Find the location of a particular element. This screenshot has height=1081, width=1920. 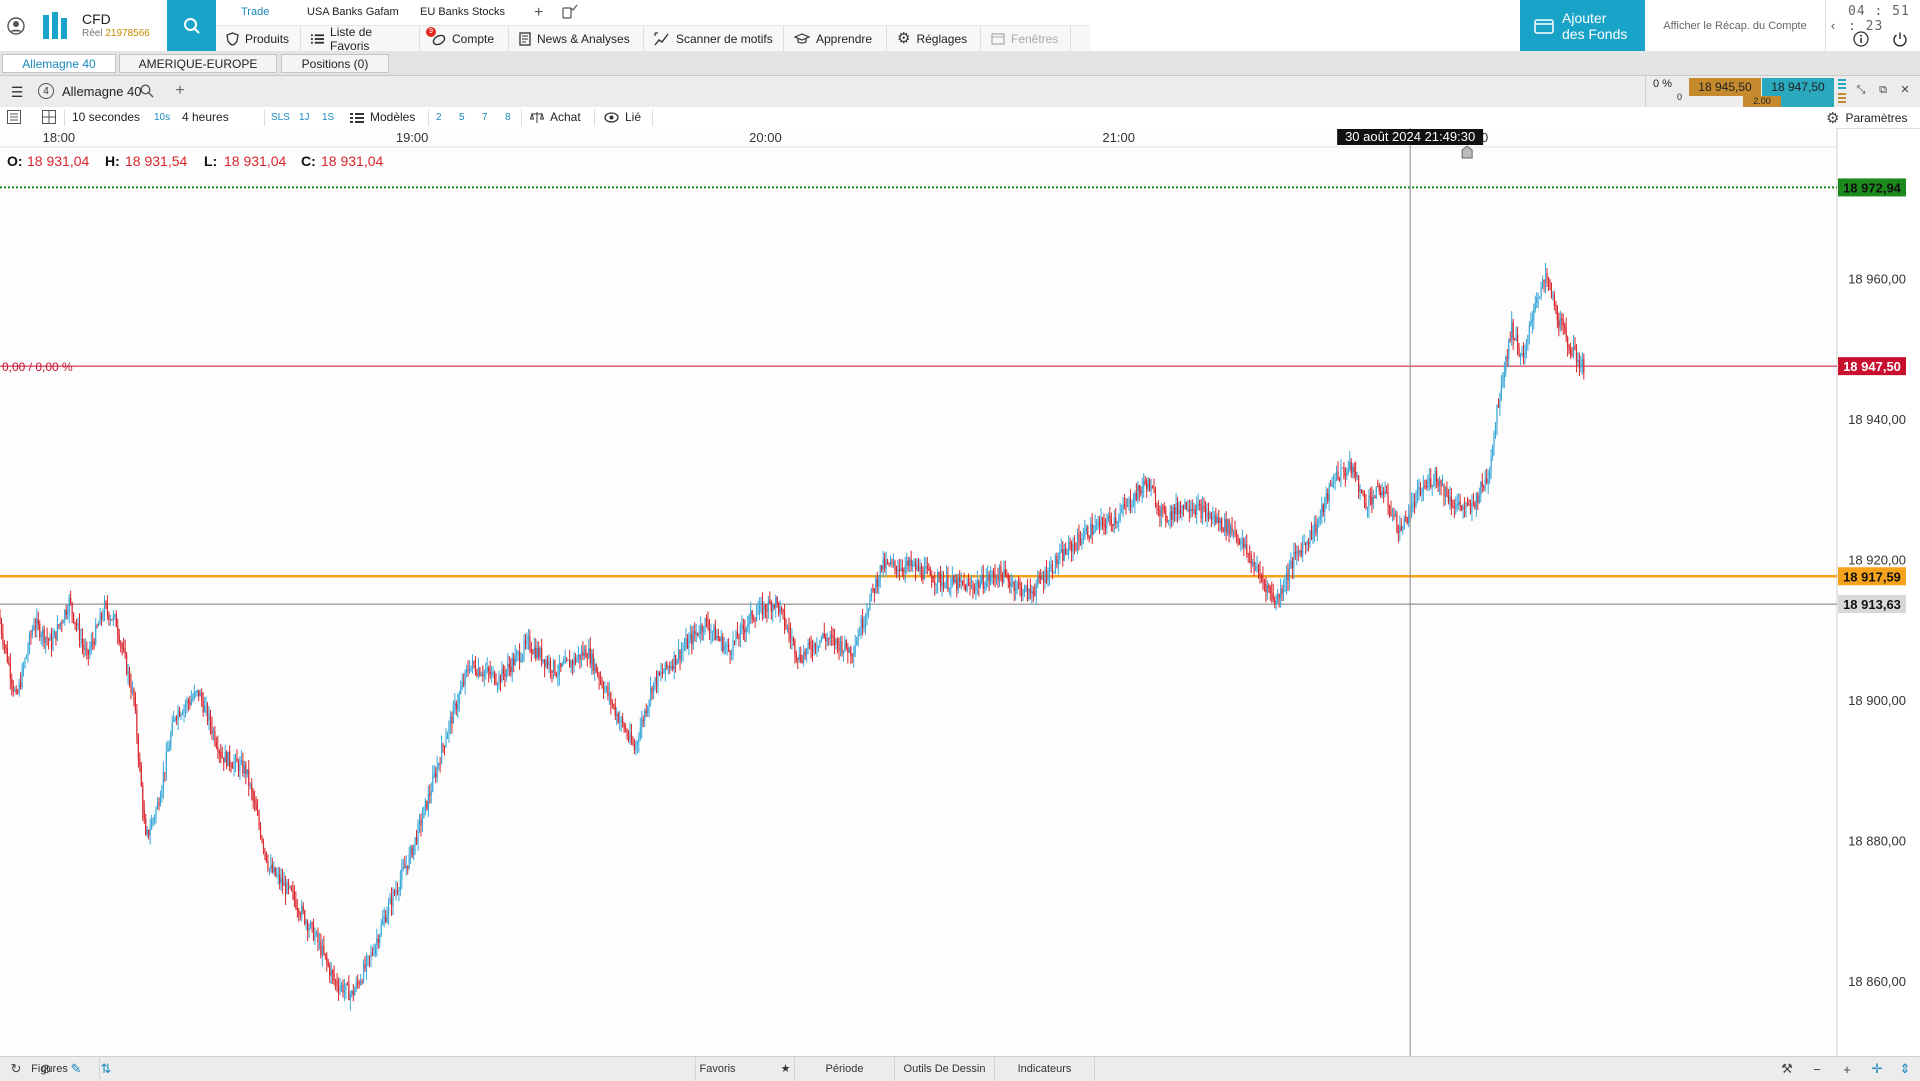

chart-tools-button: ⚒ is located at coordinates (1787, 1069).